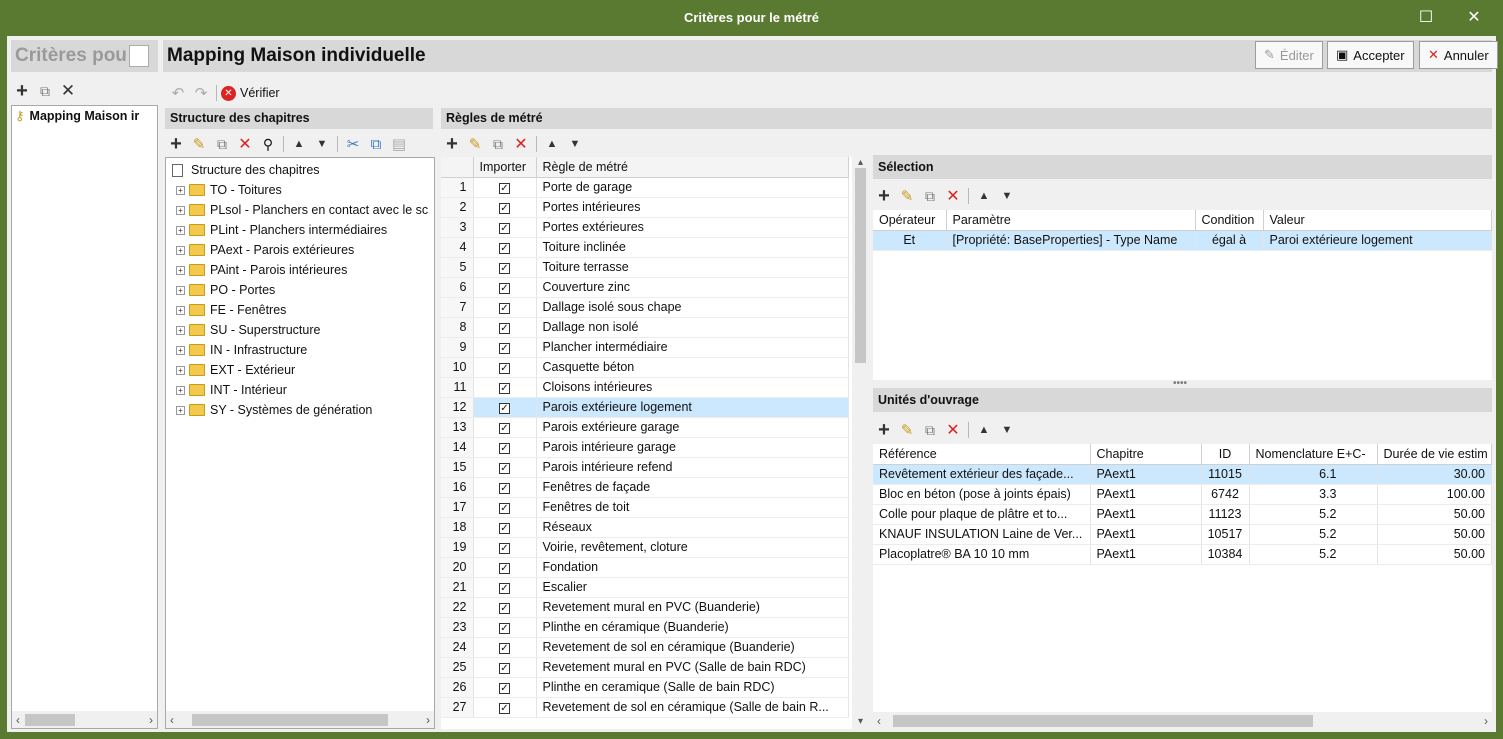 The height and width of the screenshot is (739, 1503). What do you see at coordinates (645, 347) in the screenshot?
I see `table-row: 9 ✓ Plancher intermédiaire` at bounding box center [645, 347].